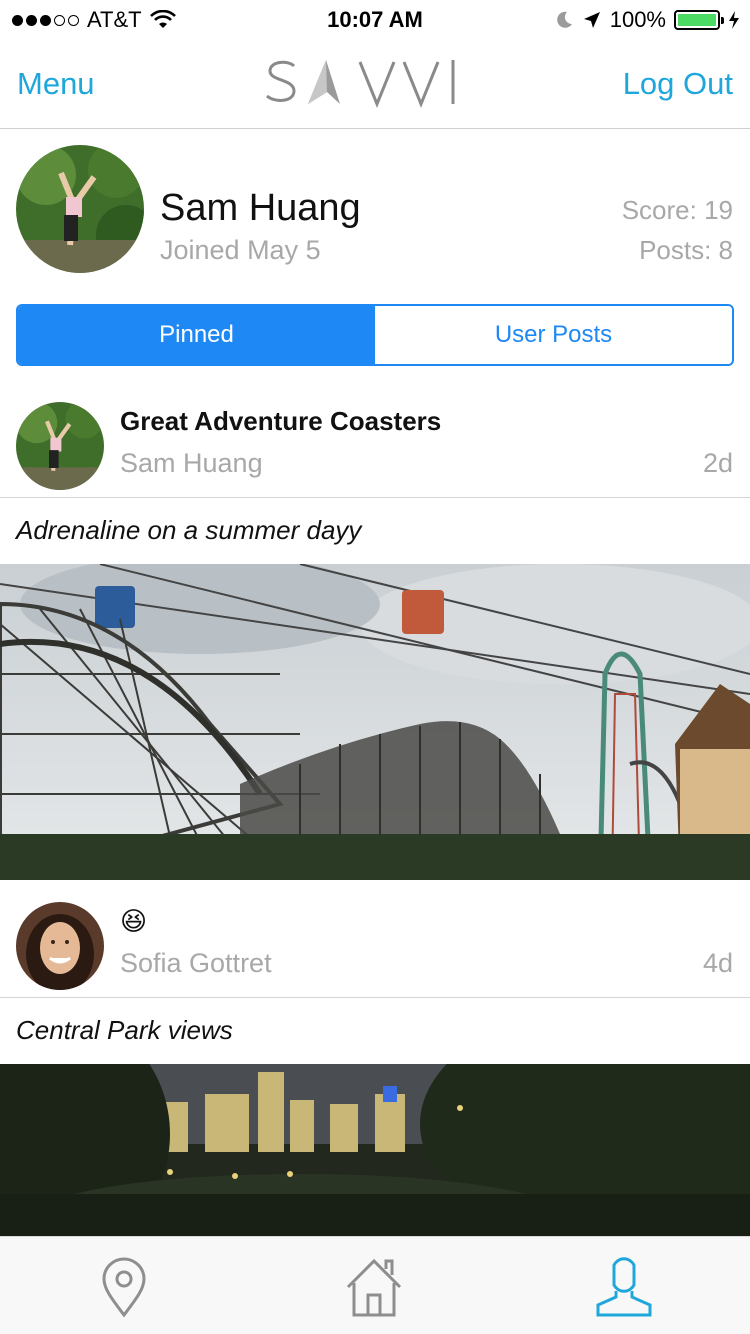 This screenshot has width=750, height=1334. What do you see at coordinates (240, 250) in the screenshot?
I see `profile-joined-date: Joined May 5` at bounding box center [240, 250].